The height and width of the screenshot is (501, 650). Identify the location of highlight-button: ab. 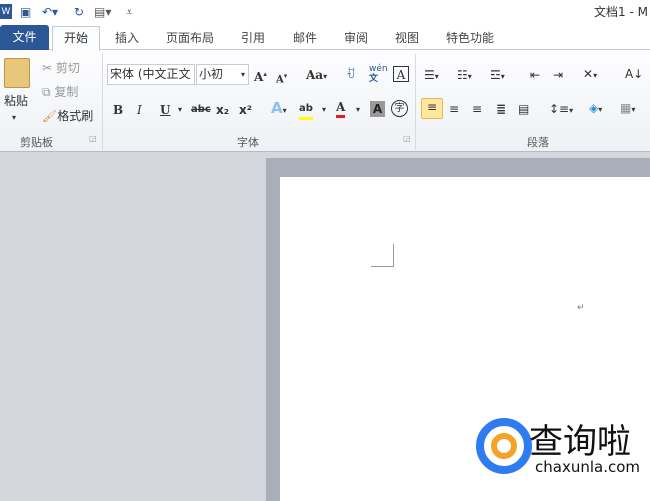
(306, 110).